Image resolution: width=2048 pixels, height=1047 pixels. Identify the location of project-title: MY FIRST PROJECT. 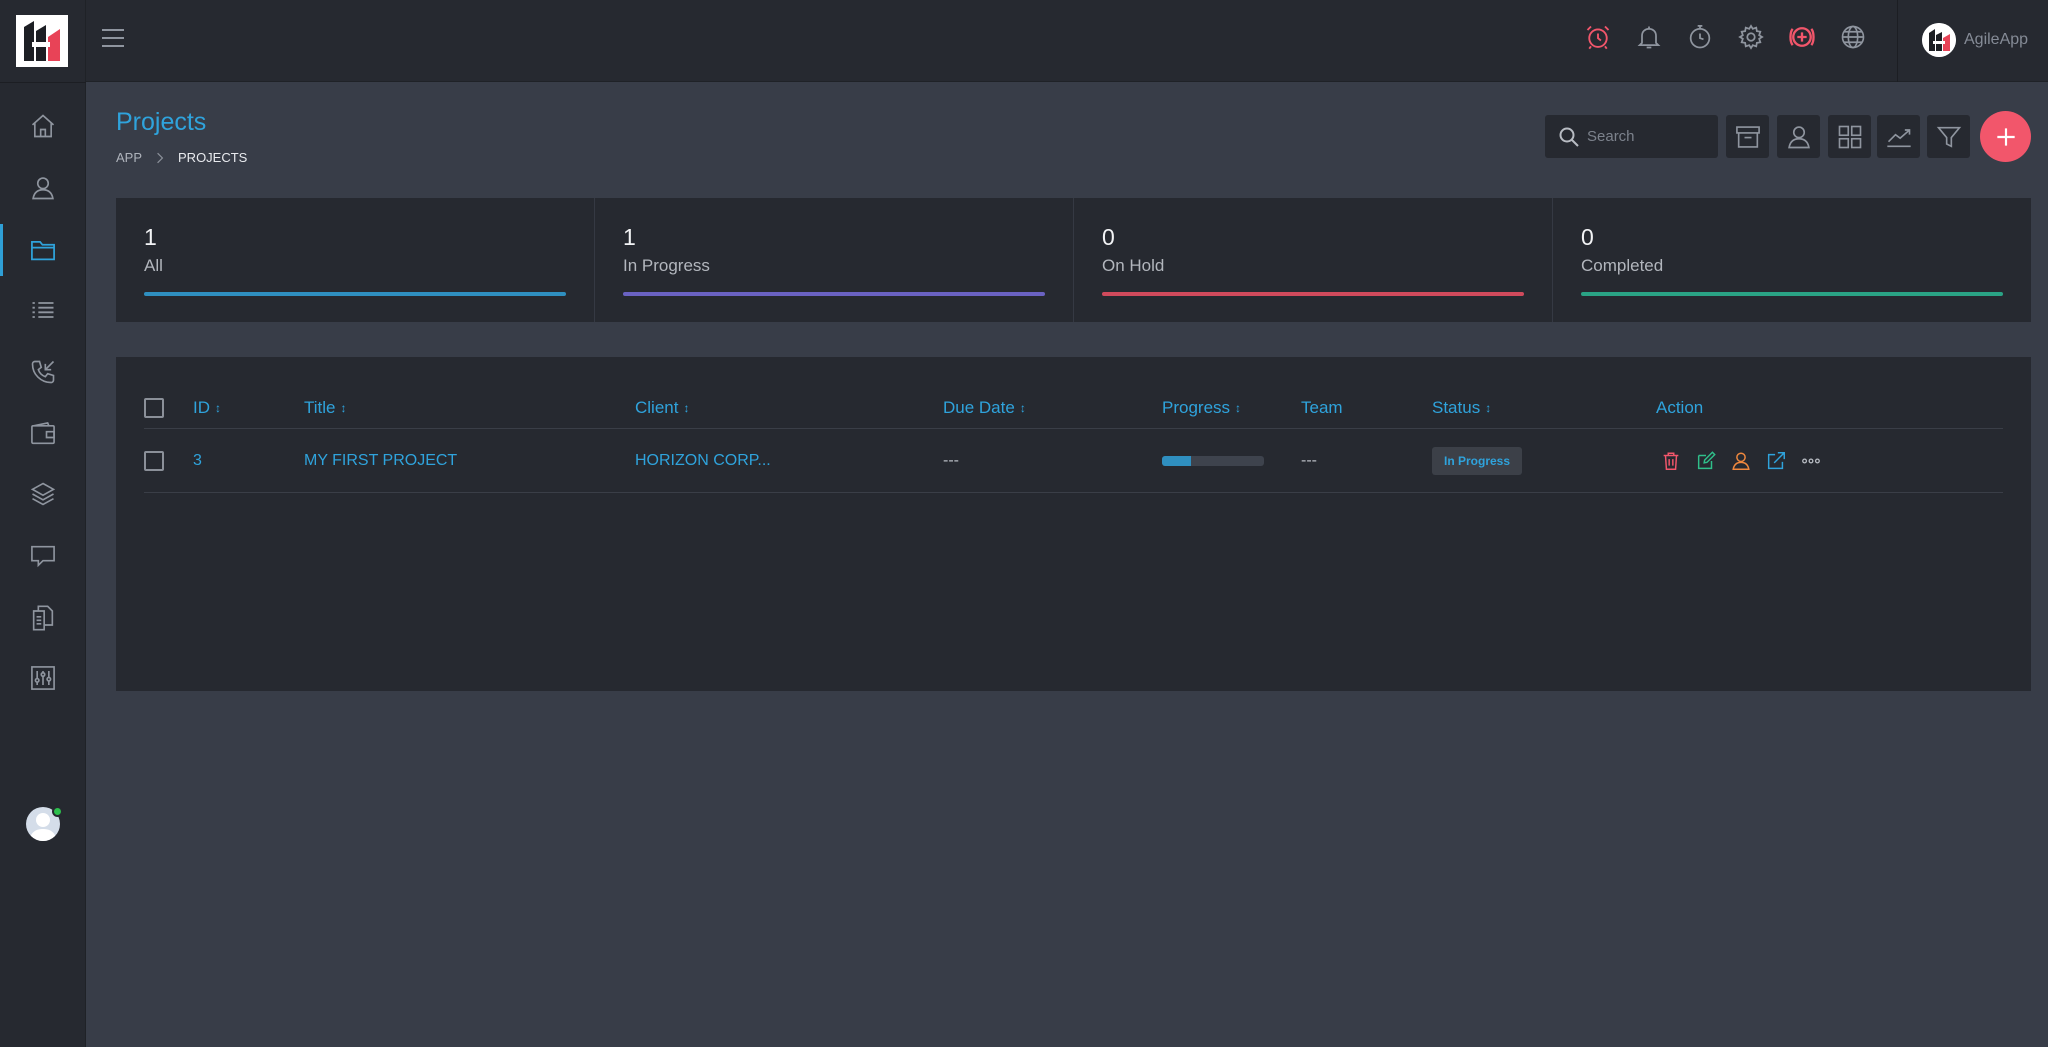
(380, 461).